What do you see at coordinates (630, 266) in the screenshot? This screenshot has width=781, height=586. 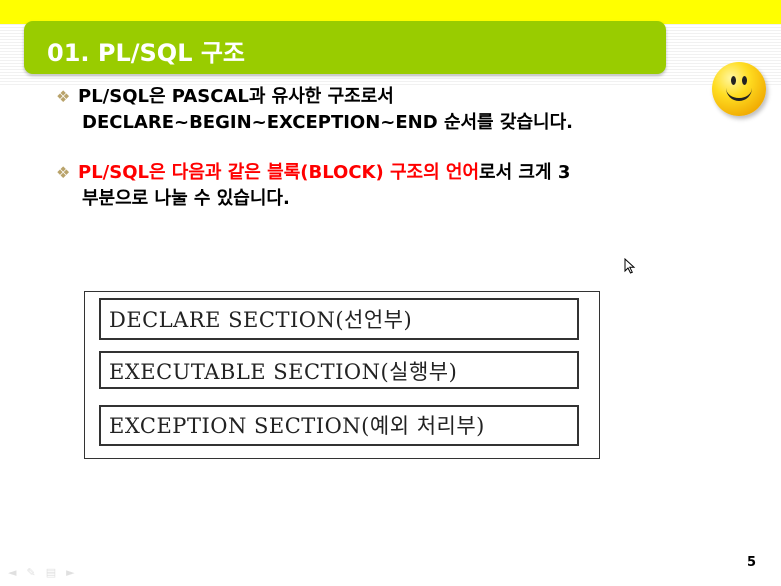 I see `mouse-cursor-icon` at bounding box center [630, 266].